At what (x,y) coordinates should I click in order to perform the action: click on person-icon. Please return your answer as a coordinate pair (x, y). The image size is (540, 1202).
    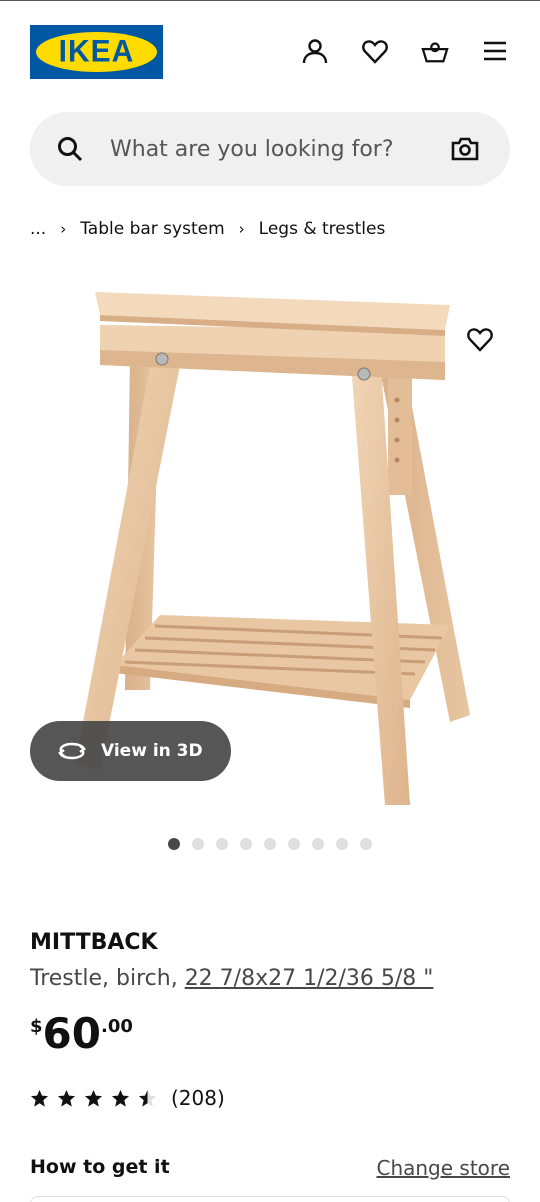
    Looking at the image, I should click on (315, 51).